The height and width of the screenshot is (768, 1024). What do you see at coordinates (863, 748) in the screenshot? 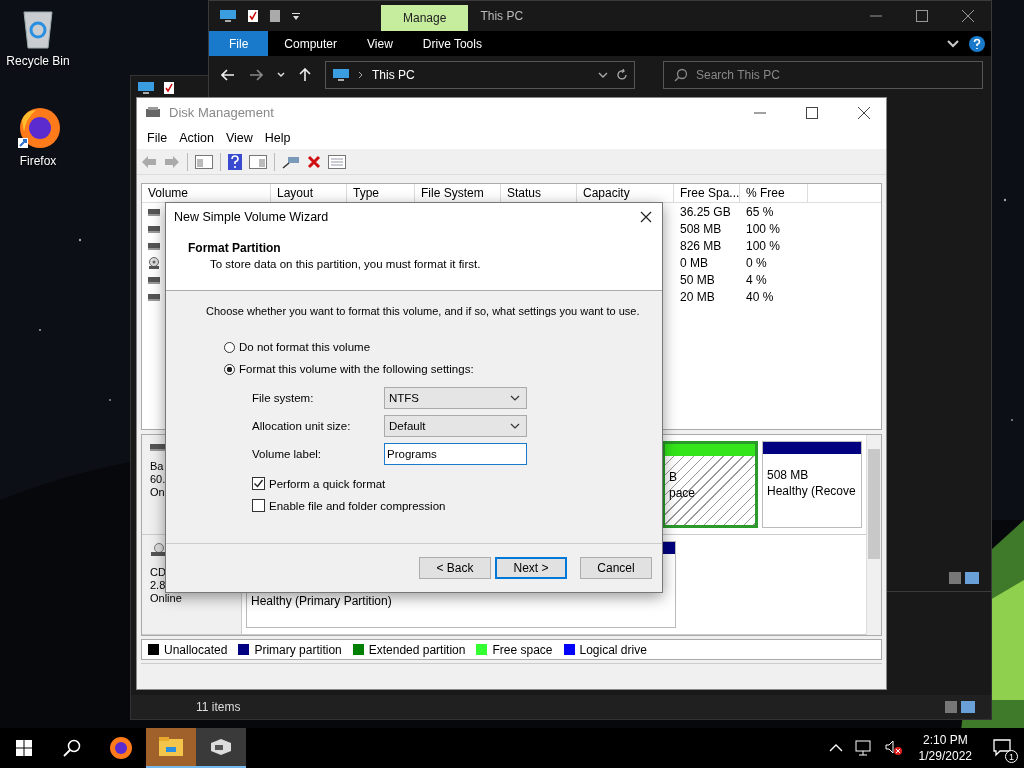
I see `network-icon` at bounding box center [863, 748].